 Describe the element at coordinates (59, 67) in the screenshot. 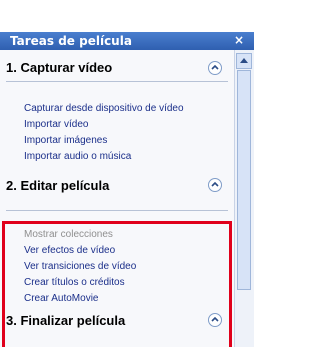

I see `section-title: 1. Capturar vídeo` at that location.